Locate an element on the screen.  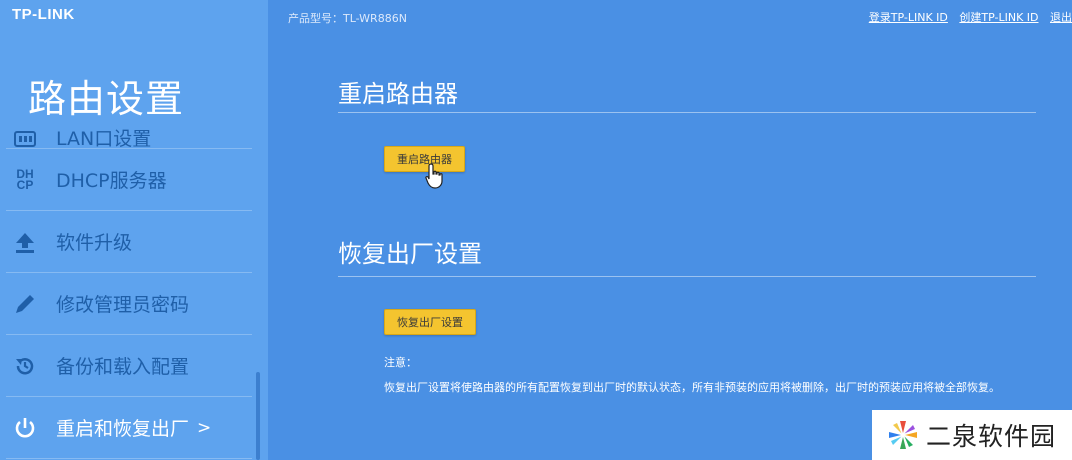
sidebar-item-label: LAN口设置 is located at coordinates (104, 138).